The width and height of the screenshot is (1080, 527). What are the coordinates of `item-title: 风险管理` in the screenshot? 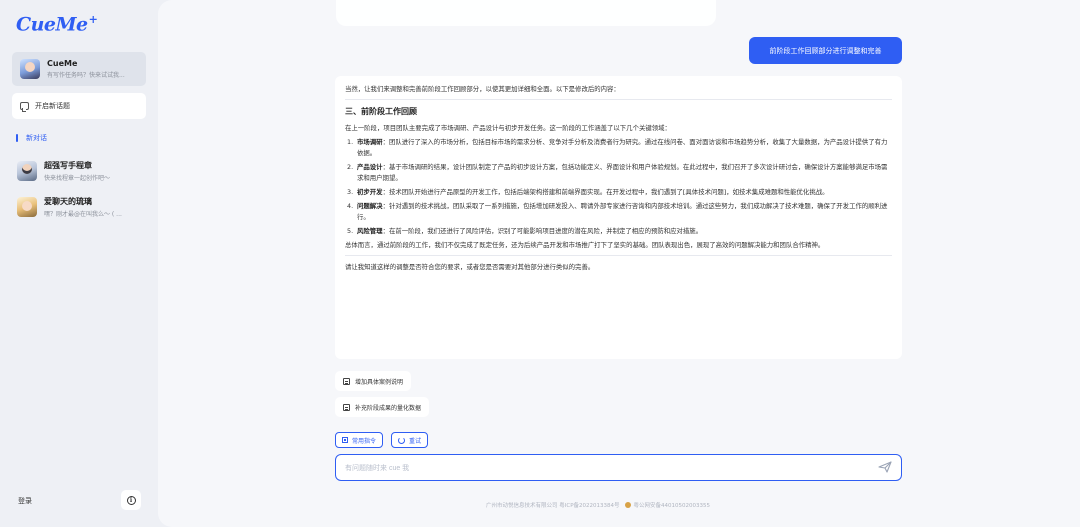 It's located at (370, 231).